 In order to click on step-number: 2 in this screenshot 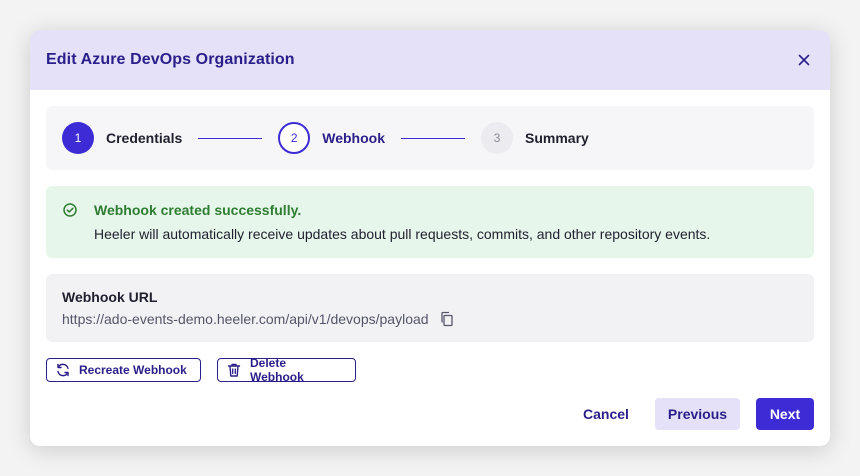, I will do `click(294, 138)`.